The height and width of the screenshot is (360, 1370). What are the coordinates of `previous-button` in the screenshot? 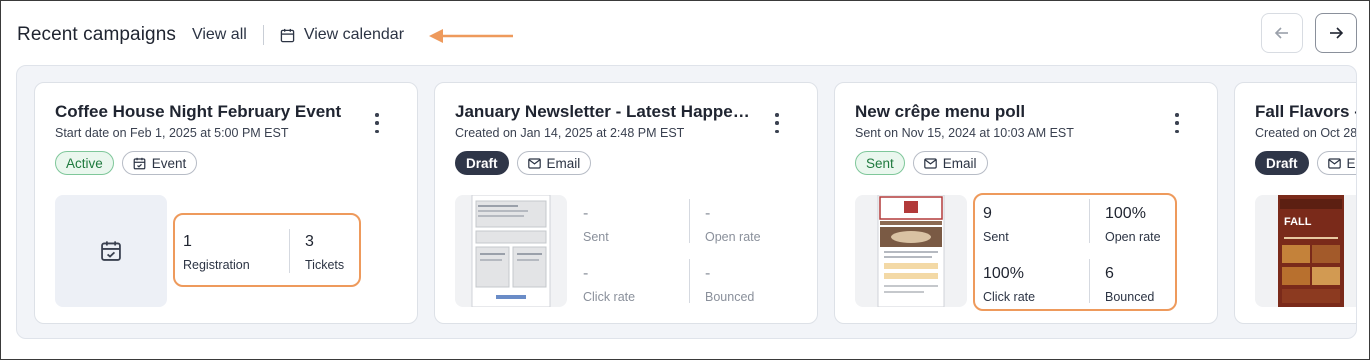 It's located at (1282, 33).